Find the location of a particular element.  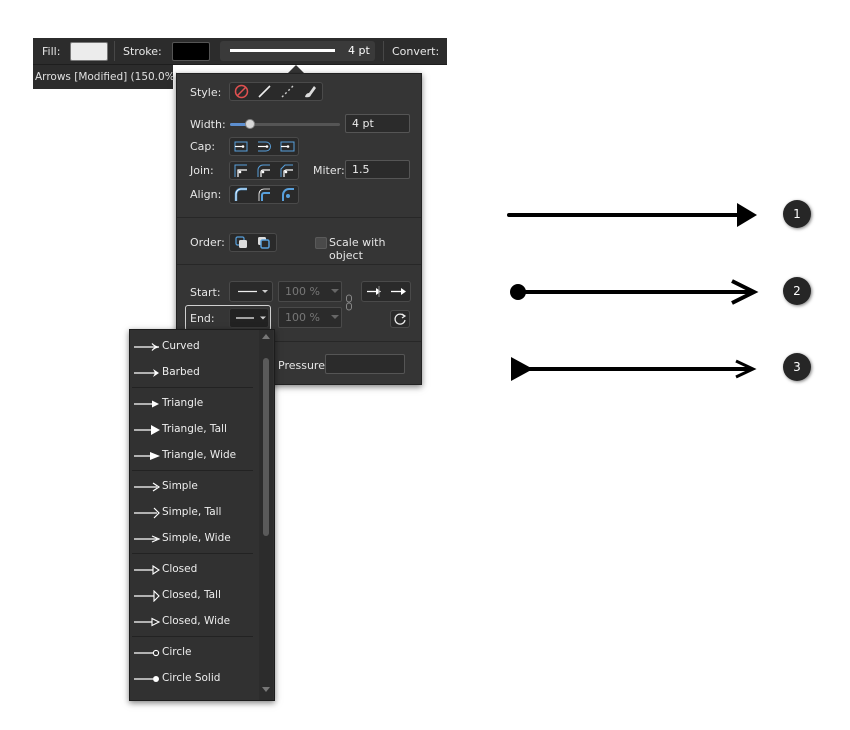

align-button-group is located at coordinates (264, 194).